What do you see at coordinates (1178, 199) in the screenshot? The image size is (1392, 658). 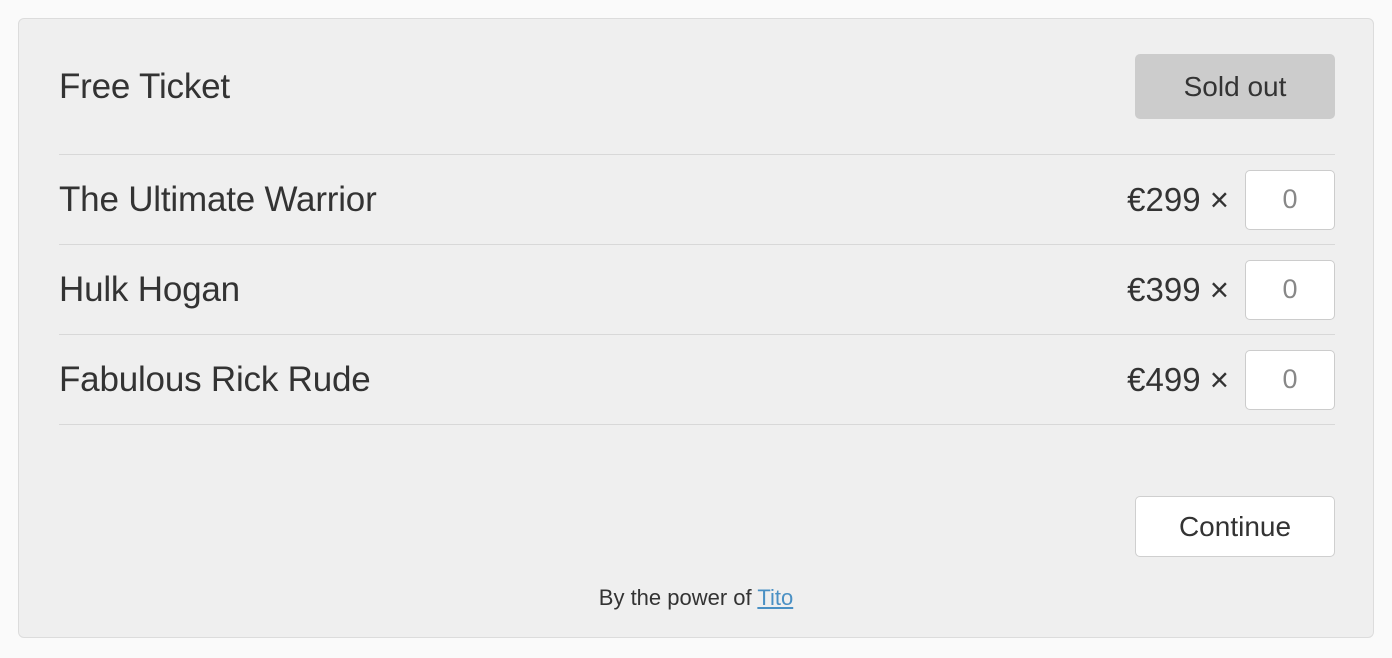 I see `ticket-price: €299 ×` at bounding box center [1178, 199].